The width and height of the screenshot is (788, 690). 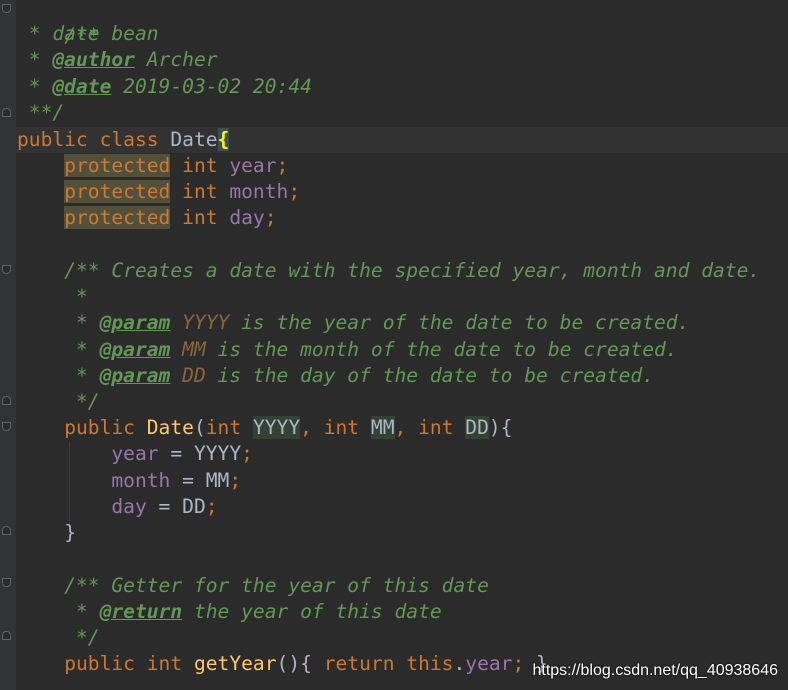 I want to click on method-name: getYear, so click(x=235, y=663).